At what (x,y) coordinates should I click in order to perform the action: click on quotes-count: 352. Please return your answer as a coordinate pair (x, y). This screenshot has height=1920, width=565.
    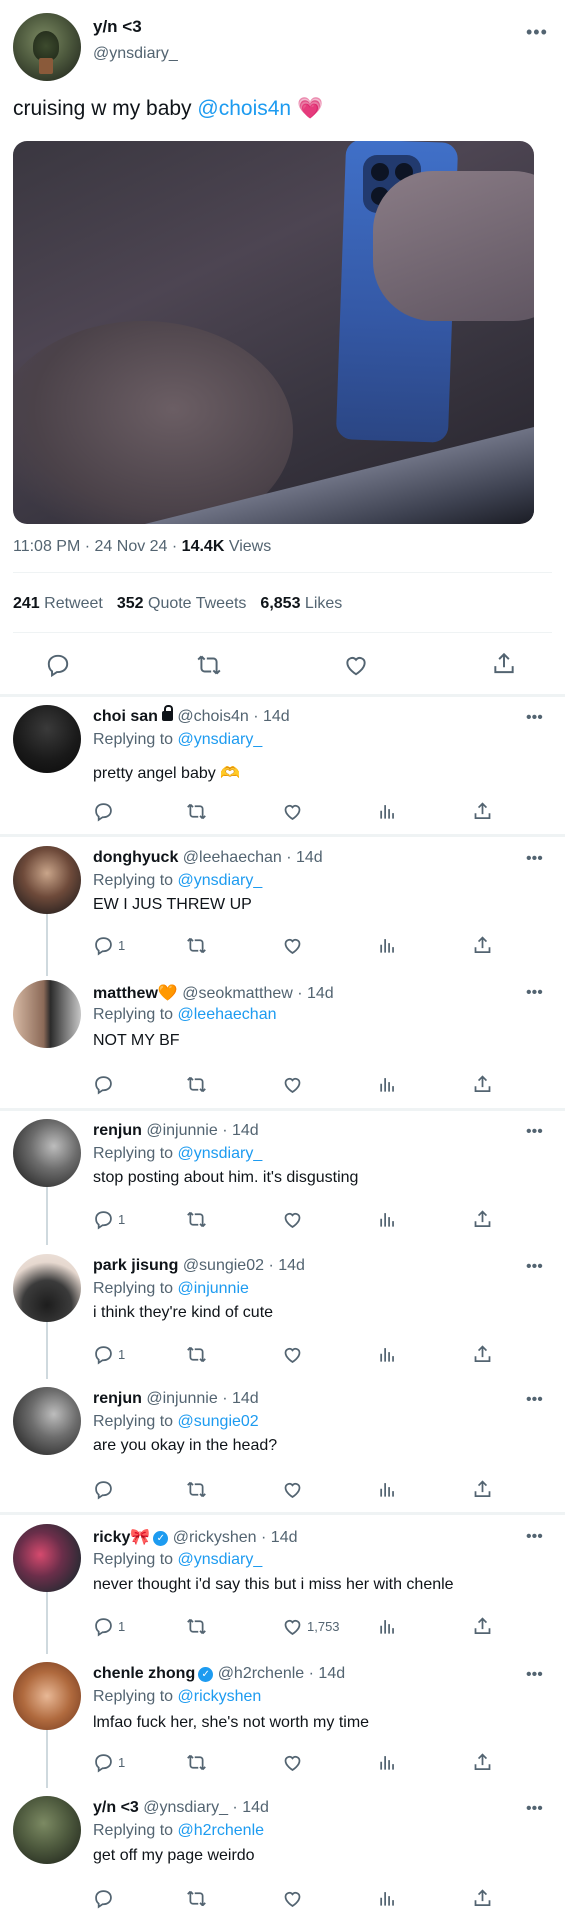
    Looking at the image, I should click on (130, 603).